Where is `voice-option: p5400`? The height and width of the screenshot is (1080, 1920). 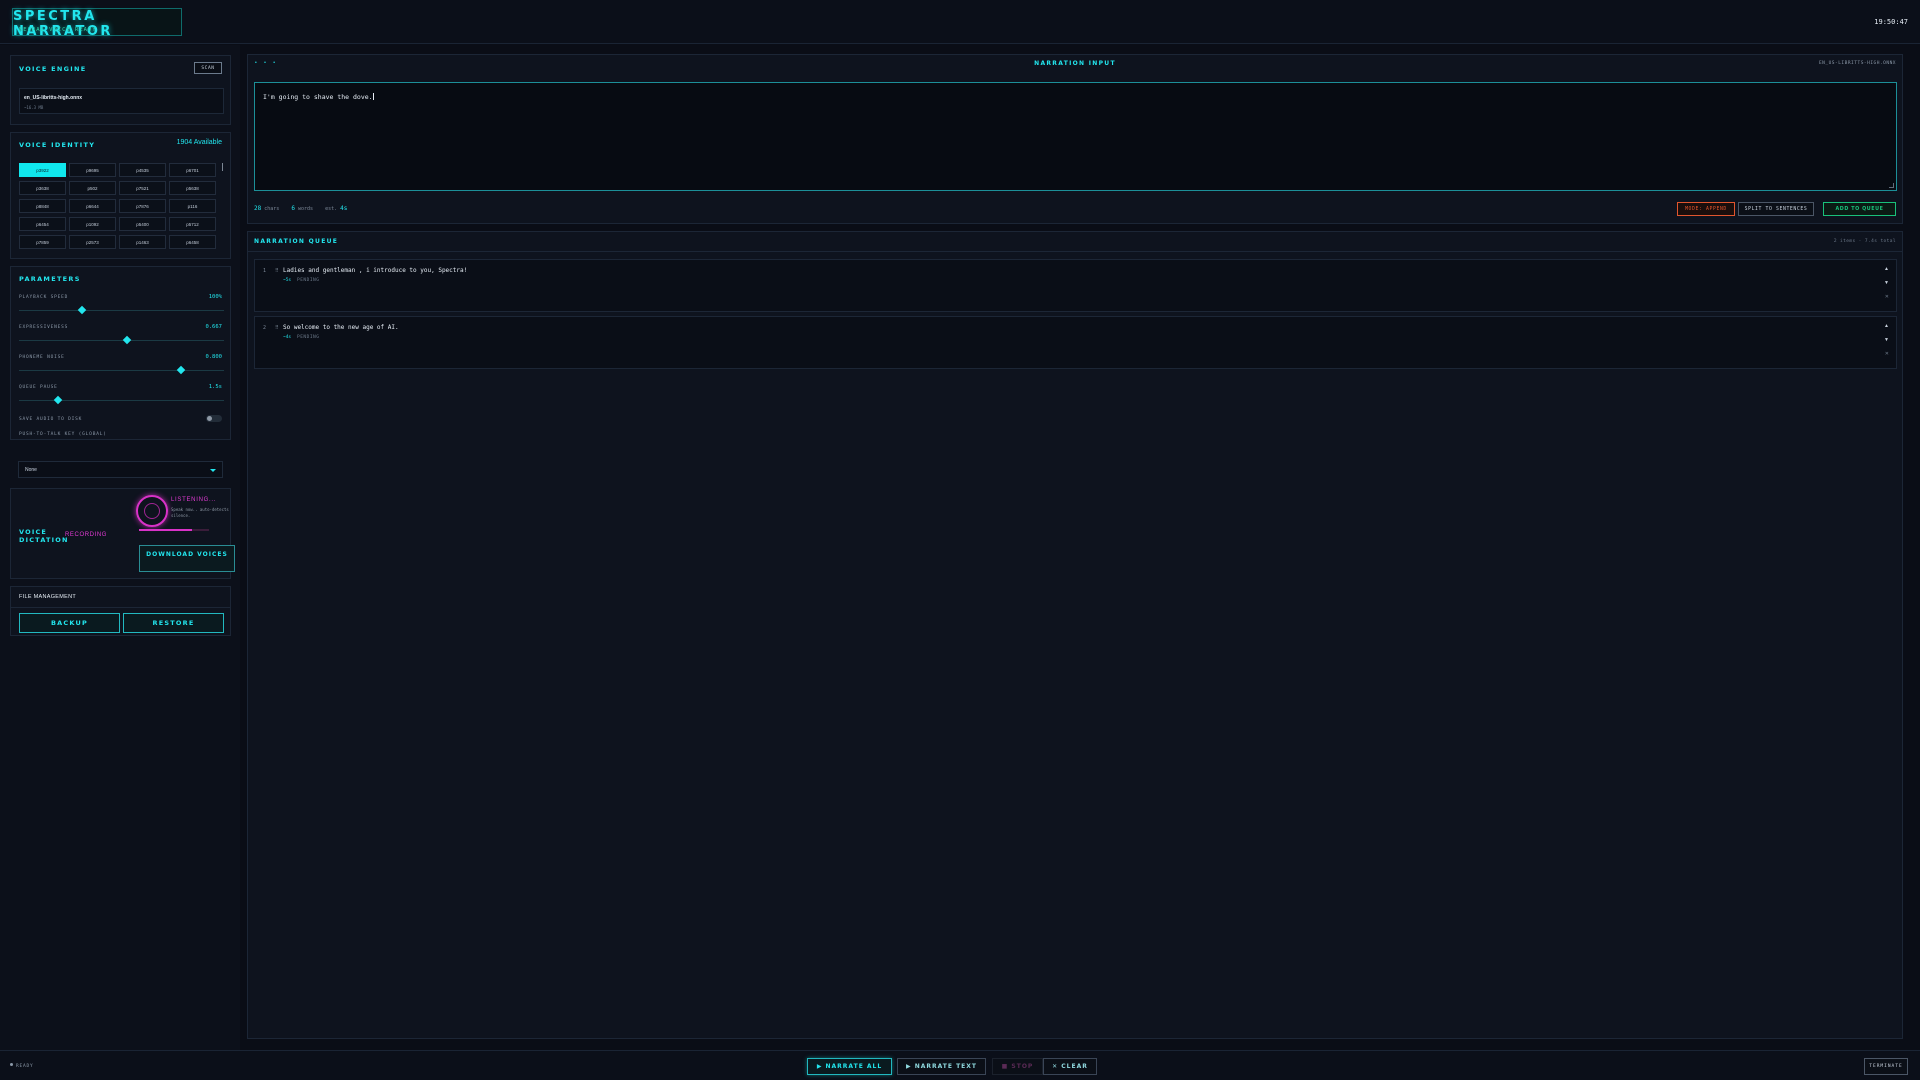 voice-option: p5400 is located at coordinates (142, 224).